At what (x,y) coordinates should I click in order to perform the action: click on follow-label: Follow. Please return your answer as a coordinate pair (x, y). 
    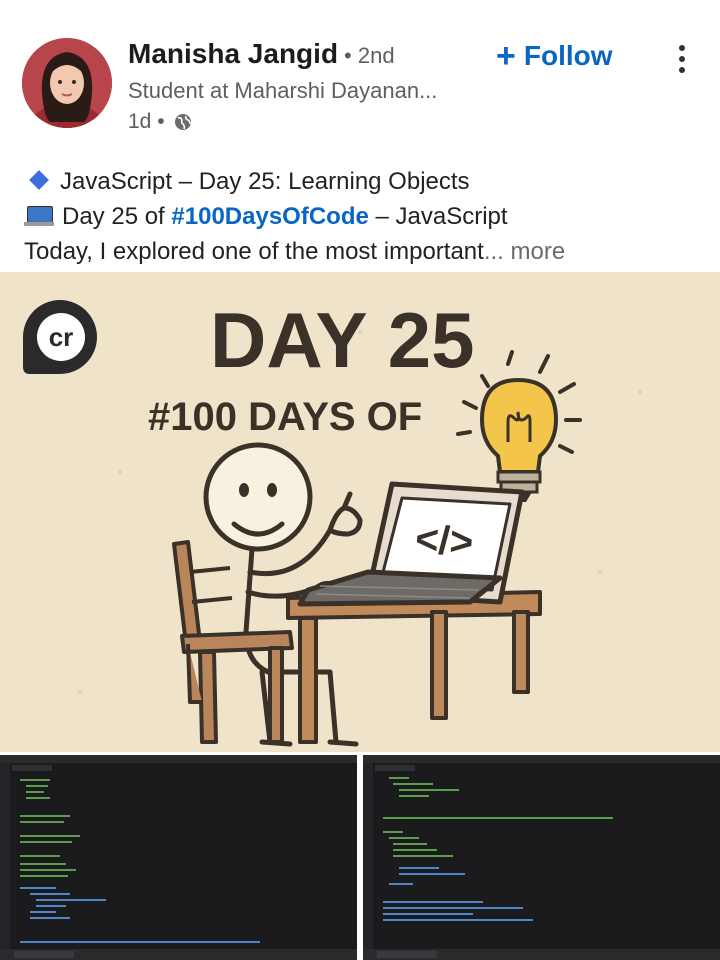
    Looking at the image, I should click on (568, 55).